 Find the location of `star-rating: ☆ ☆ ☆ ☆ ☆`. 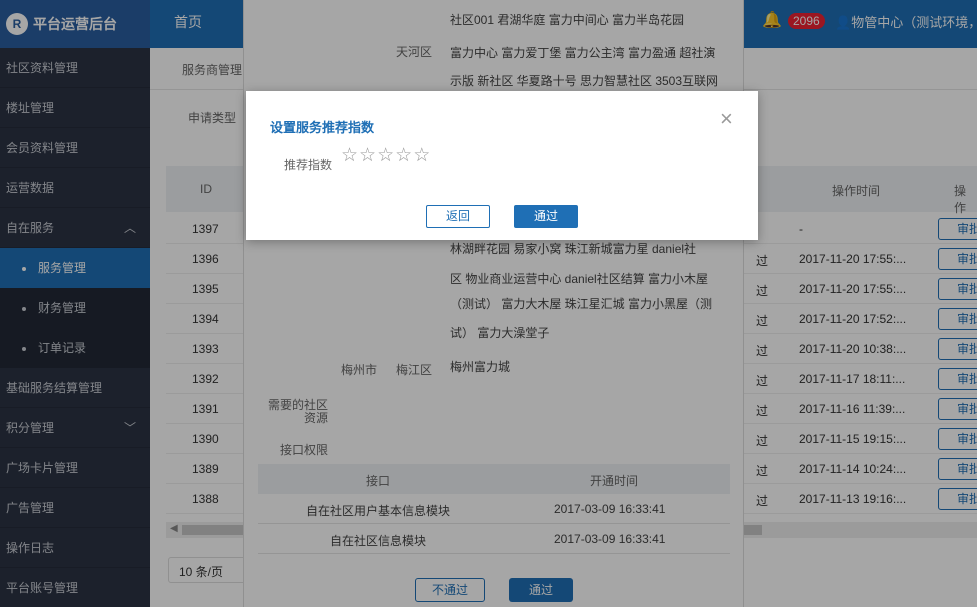

star-rating: ☆ ☆ ☆ ☆ ☆ is located at coordinates (386, 156).